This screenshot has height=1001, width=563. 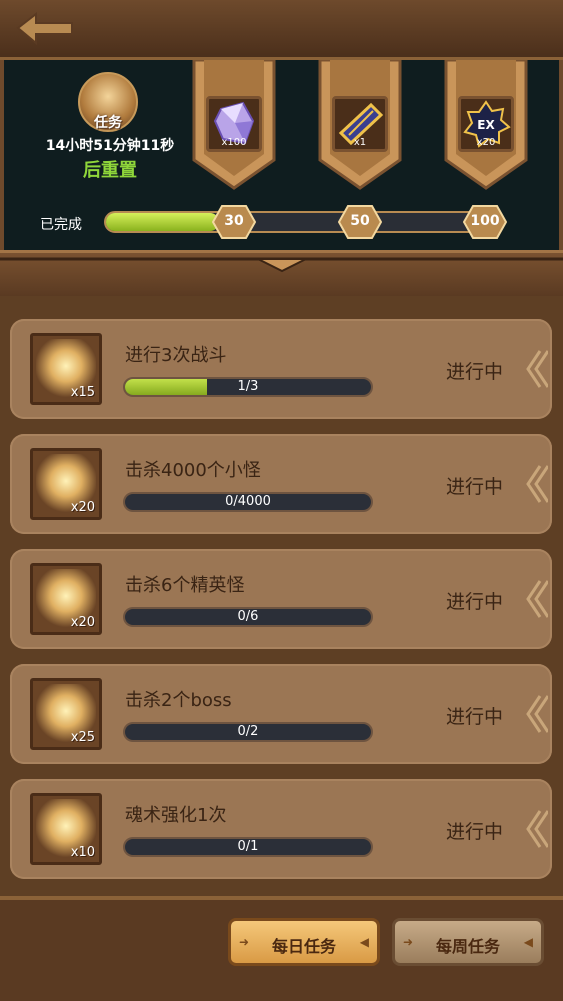 What do you see at coordinates (61, 225) in the screenshot?
I see `completed-label: 已完成` at bounding box center [61, 225].